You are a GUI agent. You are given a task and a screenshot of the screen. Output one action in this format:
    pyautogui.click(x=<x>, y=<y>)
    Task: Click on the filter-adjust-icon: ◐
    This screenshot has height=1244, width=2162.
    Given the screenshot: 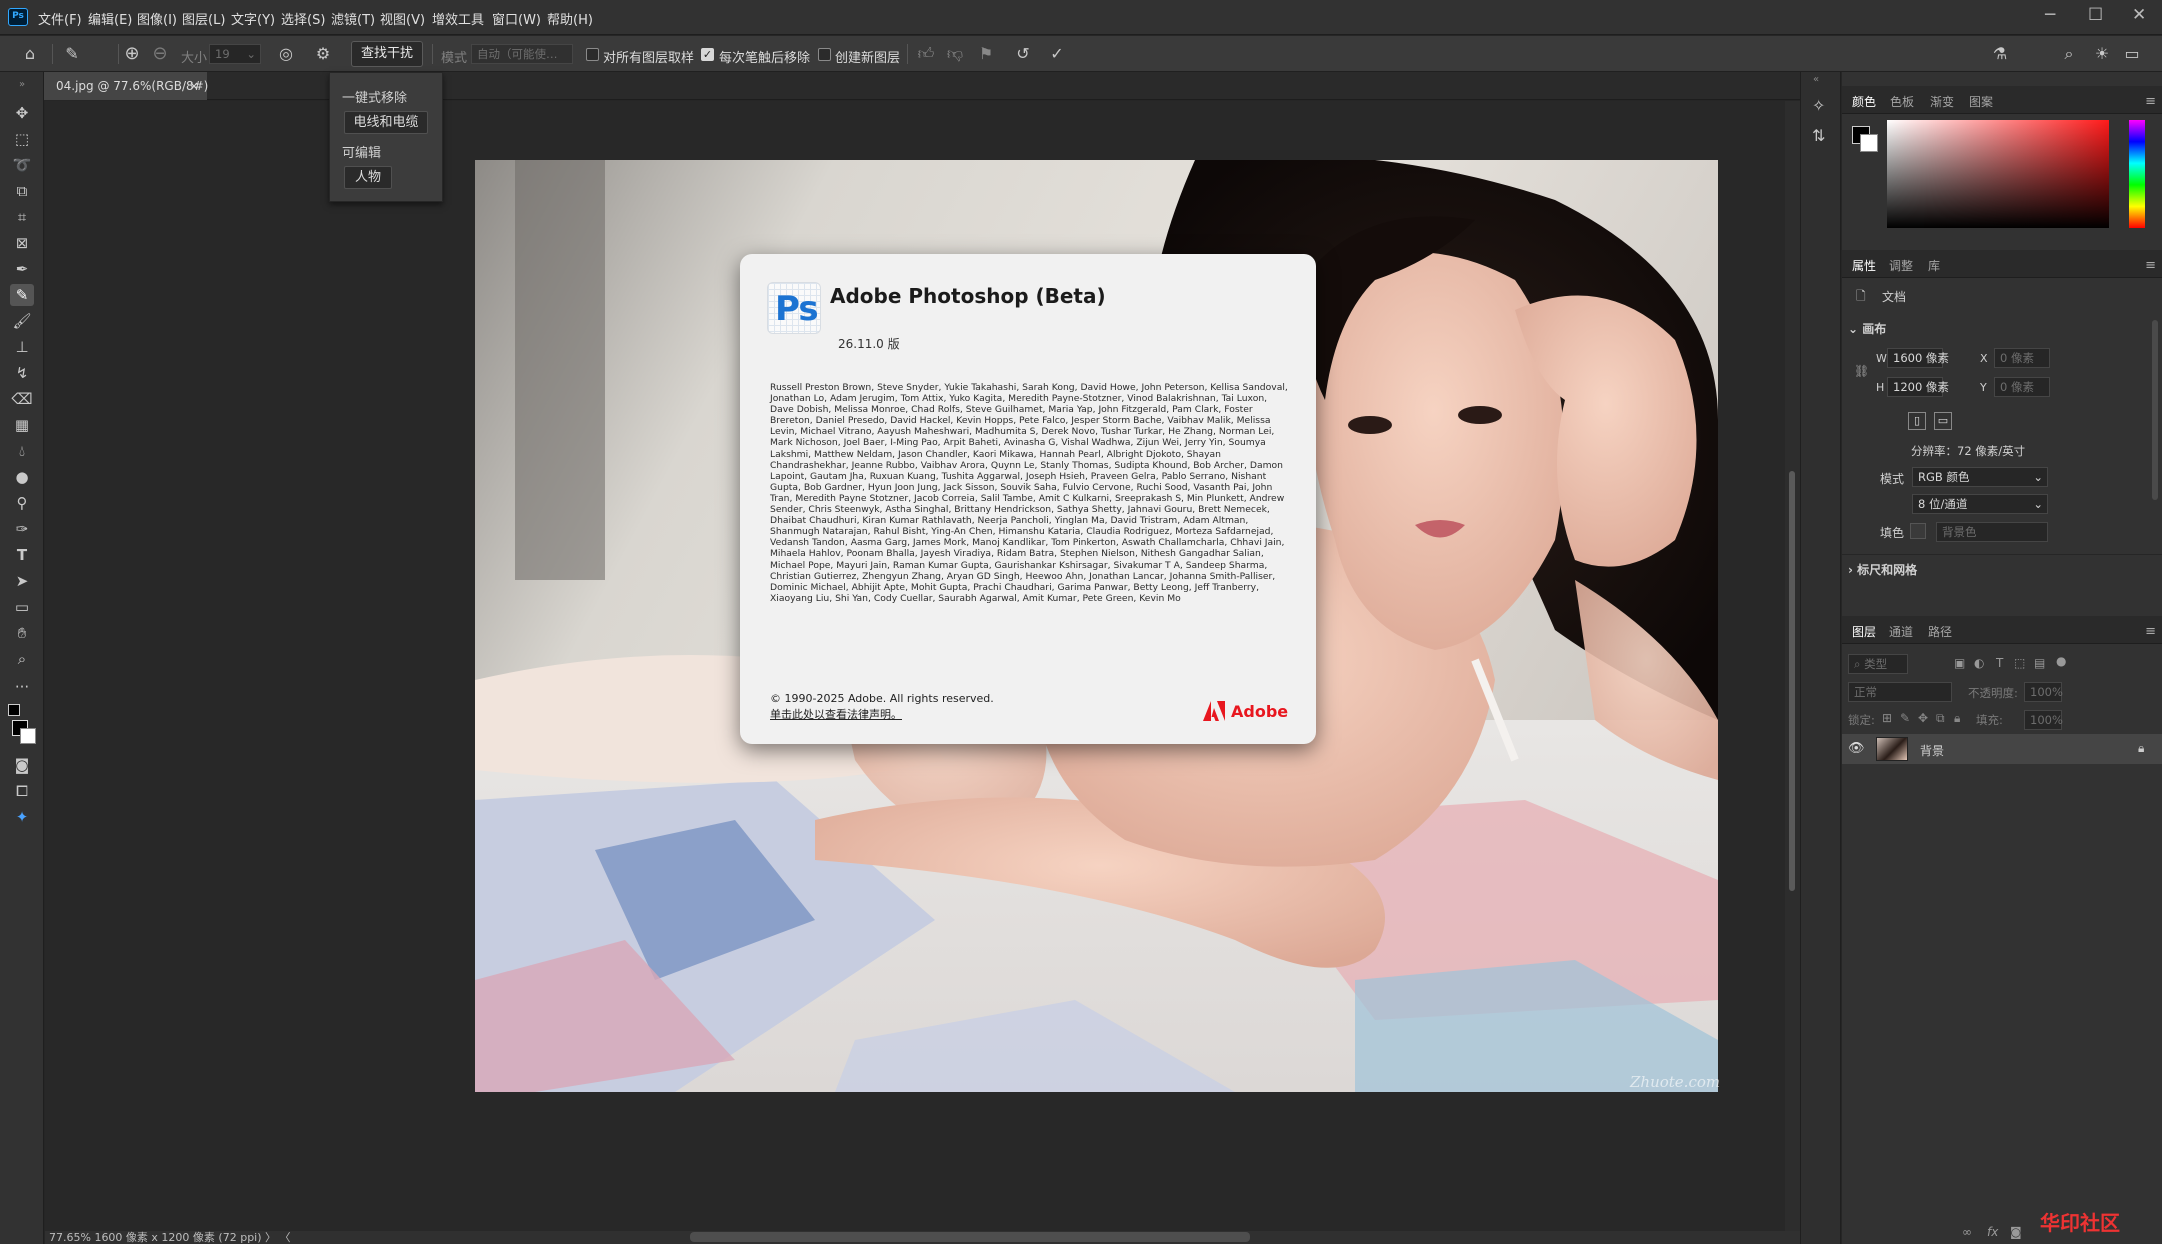 What is the action you would take?
    pyautogui.click(x=1979, y=663)
    